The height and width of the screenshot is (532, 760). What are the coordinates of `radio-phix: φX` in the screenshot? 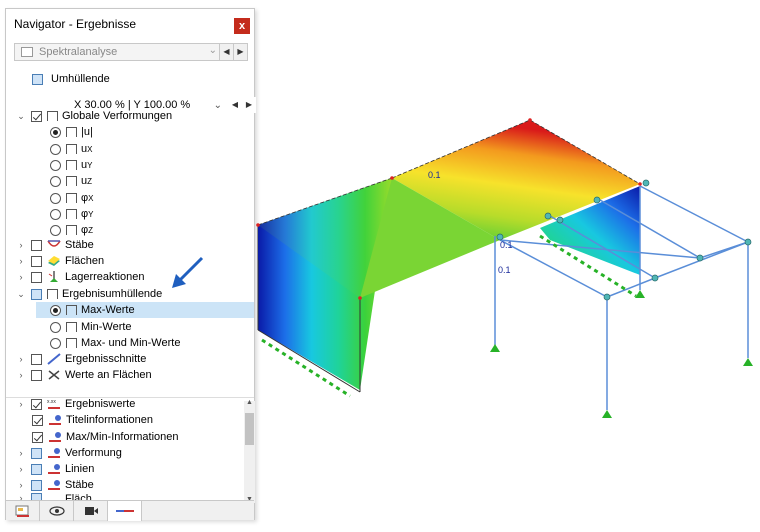 It's located at (71, 198).